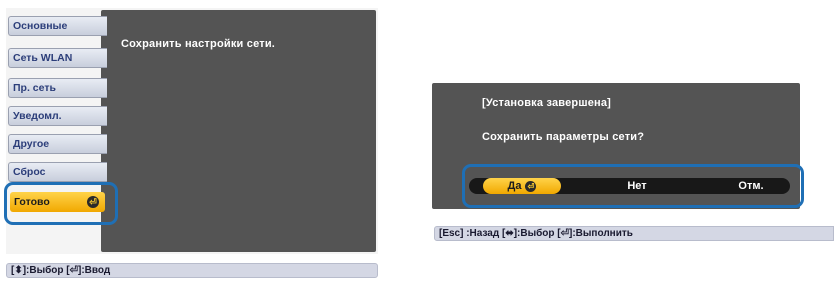  What do you see at coordinates (634, 233) in the screenshot?
I see `status-bar-right: [Esc] :Назад [⬌]:Выбор [⏎]:Выполнить` at bounding box center [634, 233].